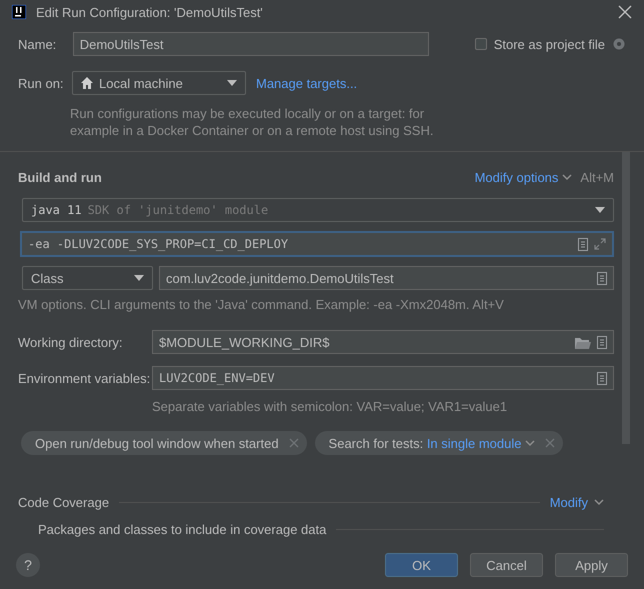 The width and height of the screenshot is (644, 589). Describe the element at coordinates (516, 177) in the screenshot. I see `modify-options-link: Modify options` at that location.